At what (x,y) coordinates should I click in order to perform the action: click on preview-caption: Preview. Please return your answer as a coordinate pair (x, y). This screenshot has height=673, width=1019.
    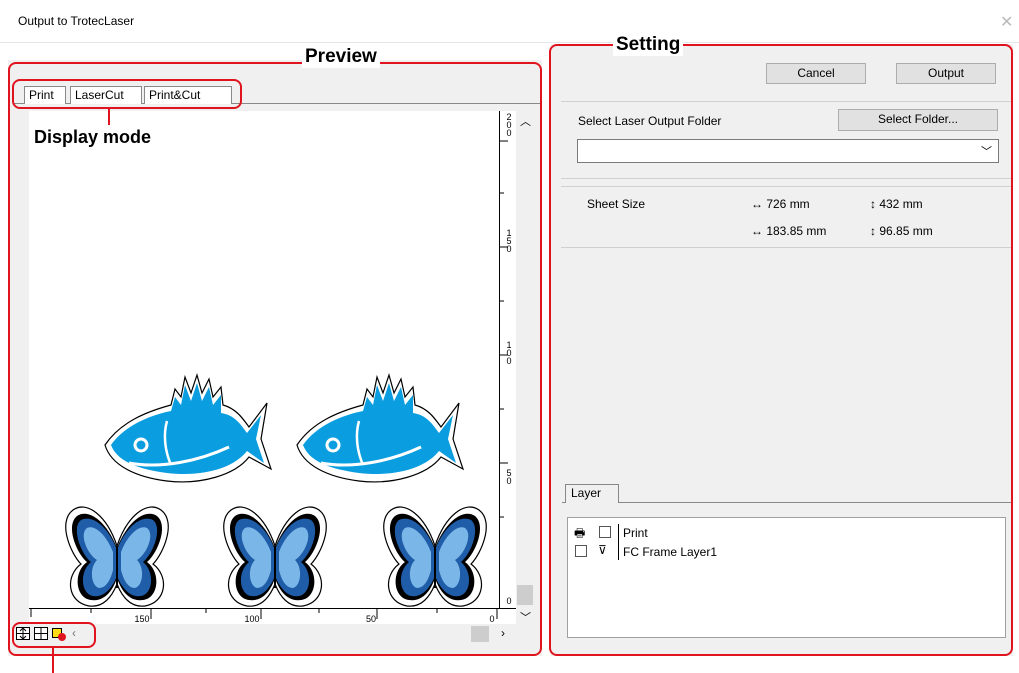
    Looking at the image, I should click on (341, 57).